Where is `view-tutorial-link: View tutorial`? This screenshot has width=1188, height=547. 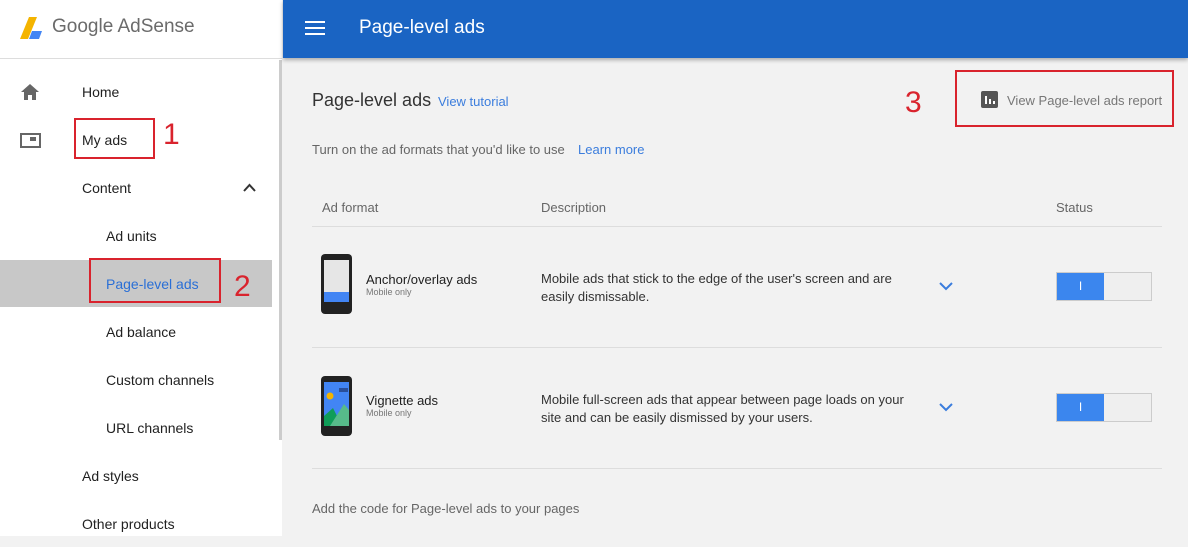
view-tutorial-link: View tutorial is located at coordinates (473, 101).